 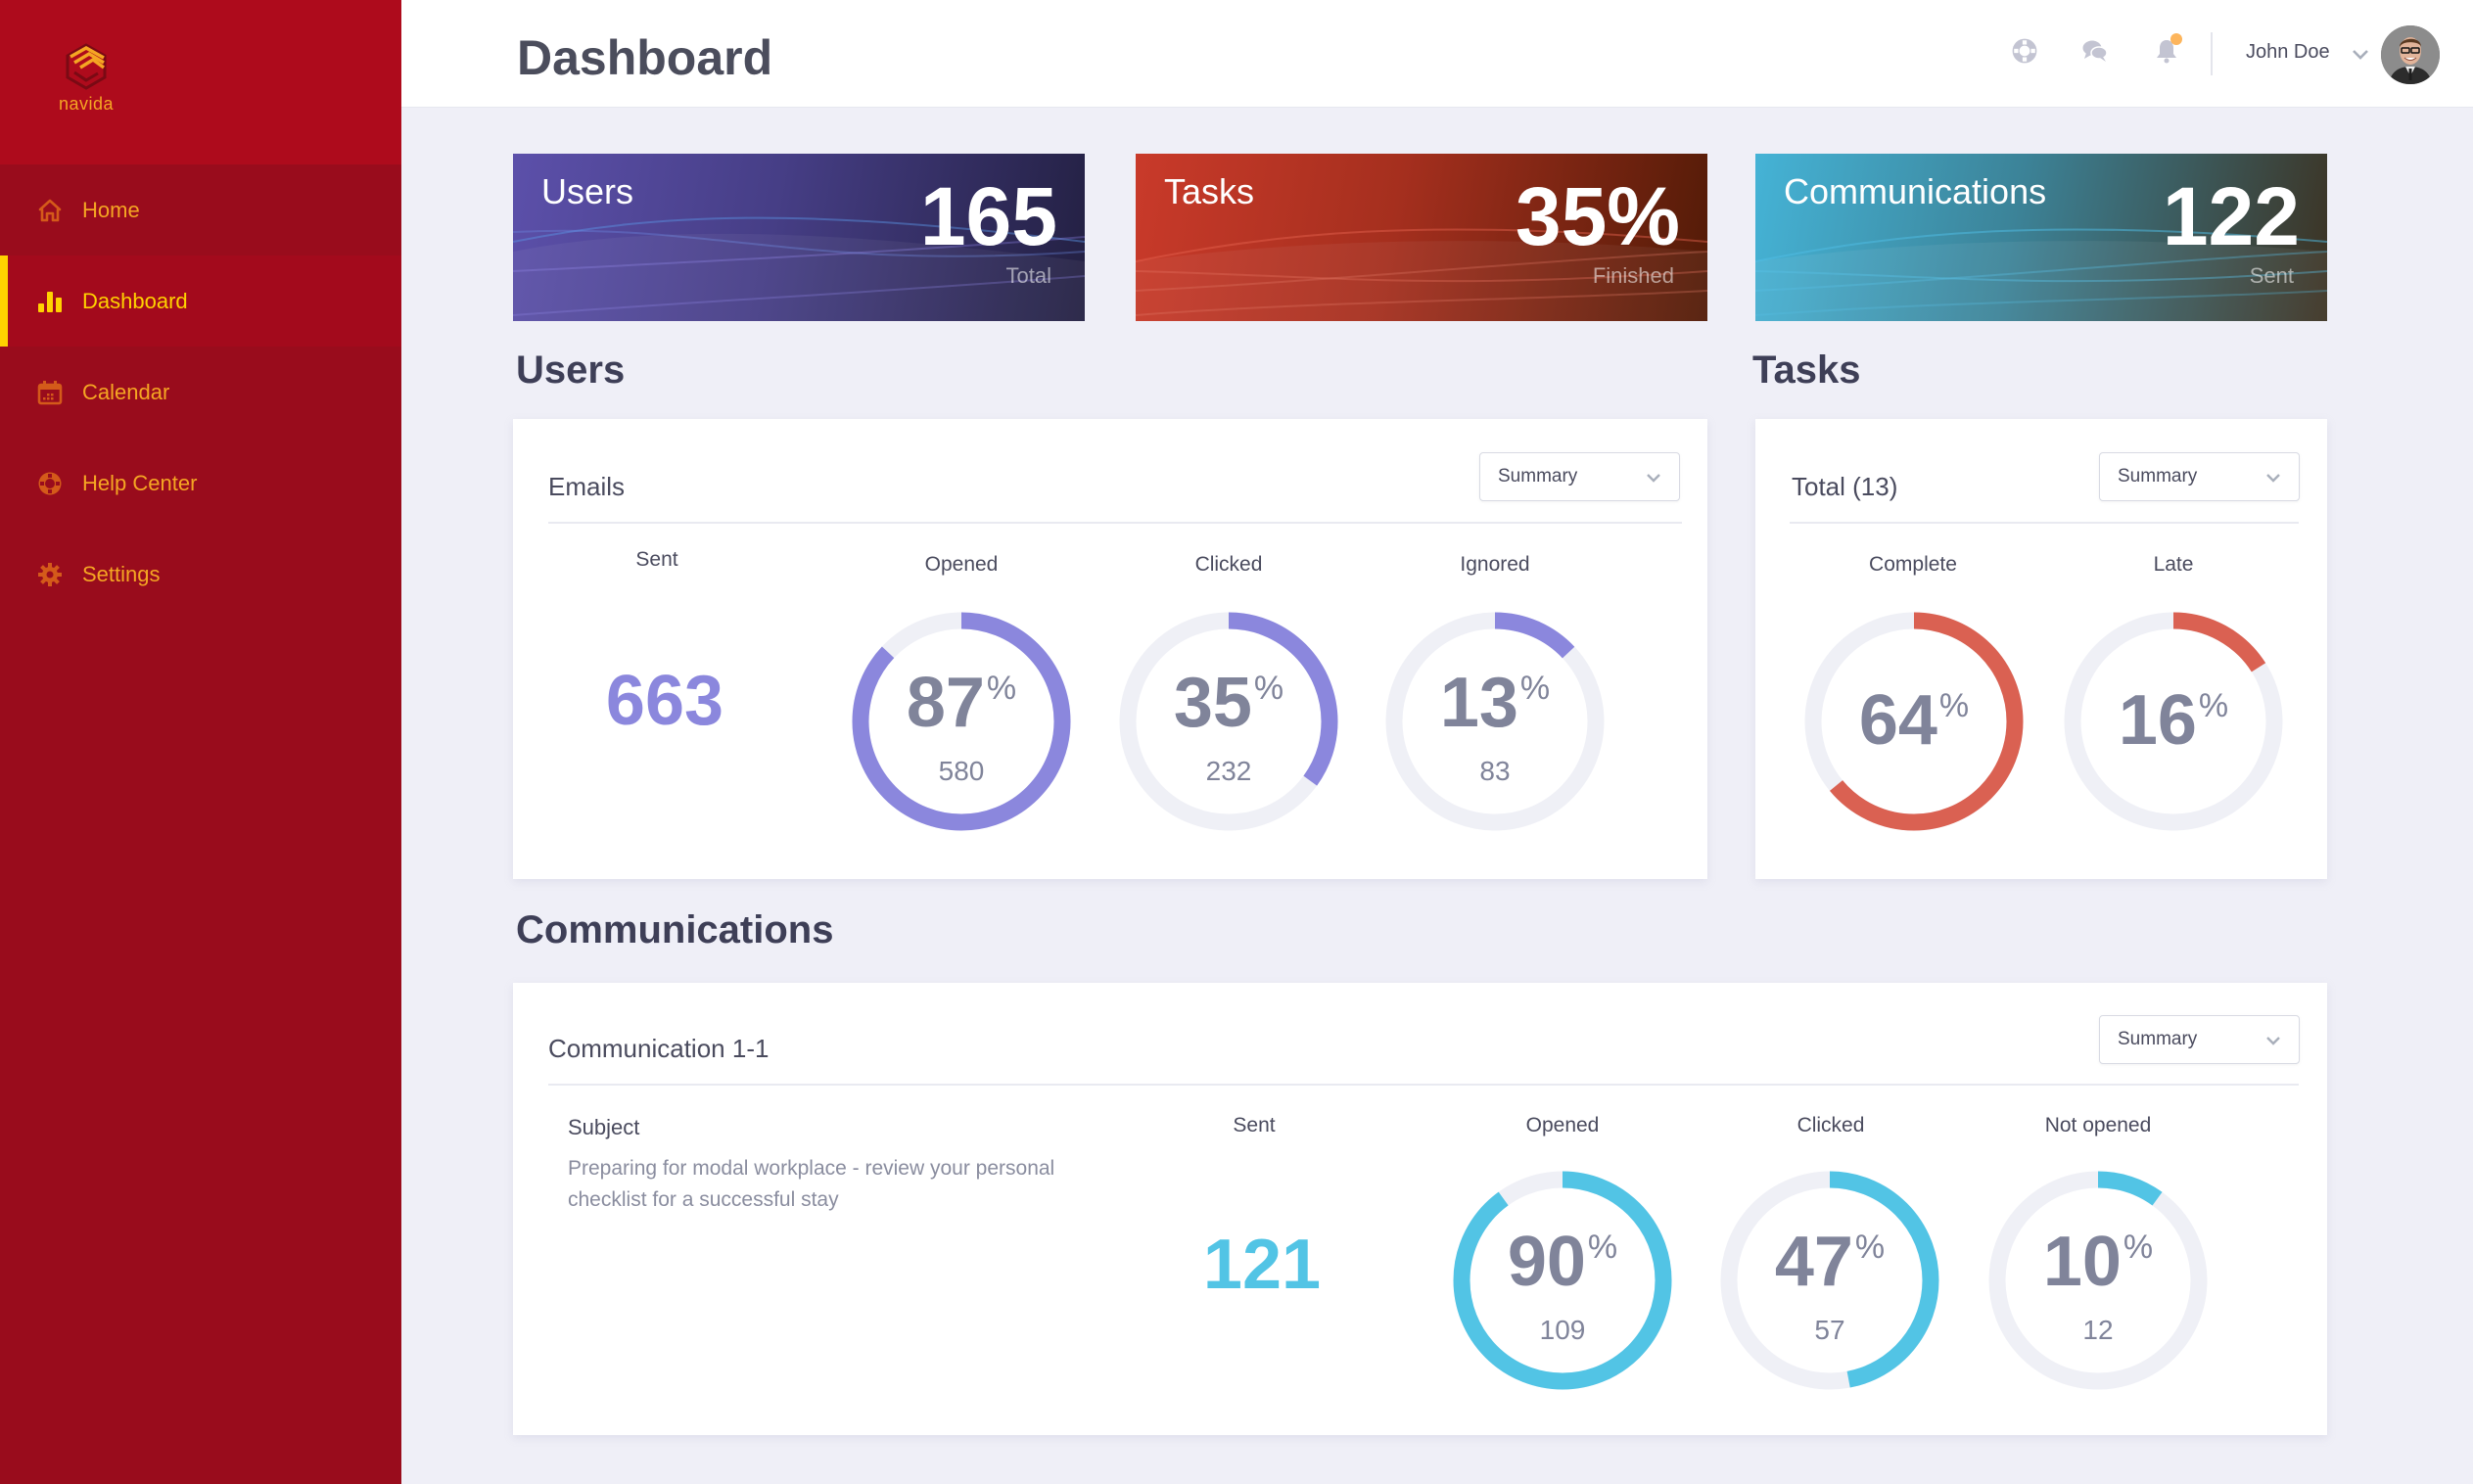 I want to click on donut-percent: 13%, so click(x=1495, y=703).